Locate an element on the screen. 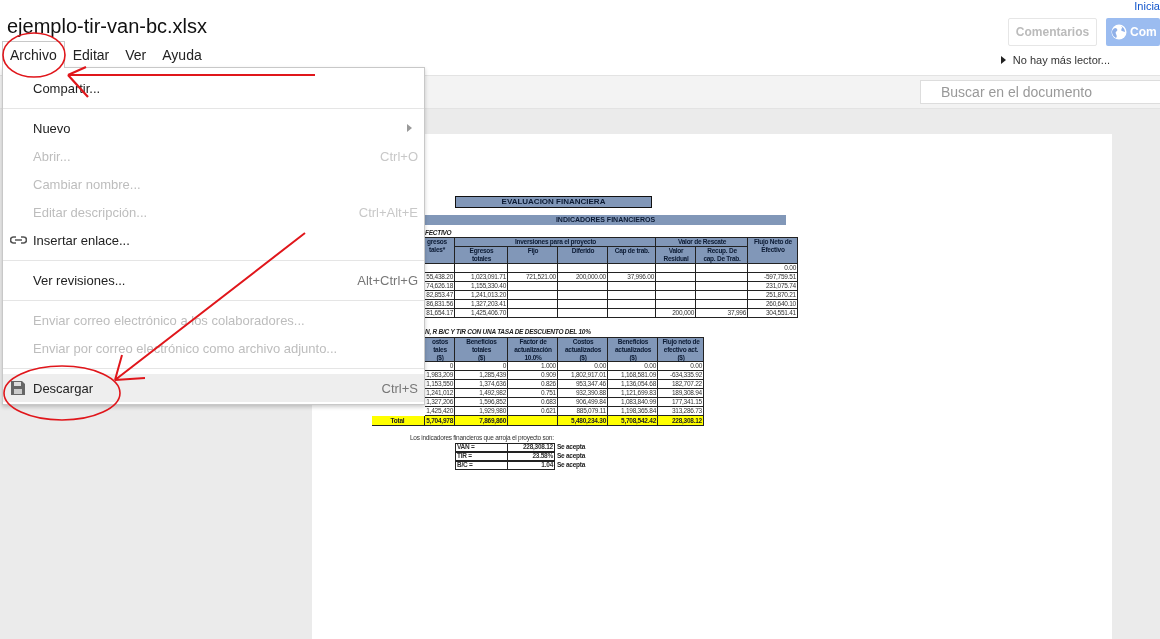 The image size is (1160, 639). menu-bar-item: Archivo is located at coordinates (33, 54).